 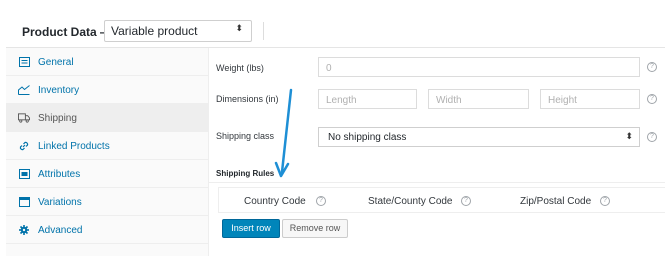 What do you see at coordinates (283, 133) in the screenshot?
I see `annotation-arrow-icon` at bounding box center [283, 133].